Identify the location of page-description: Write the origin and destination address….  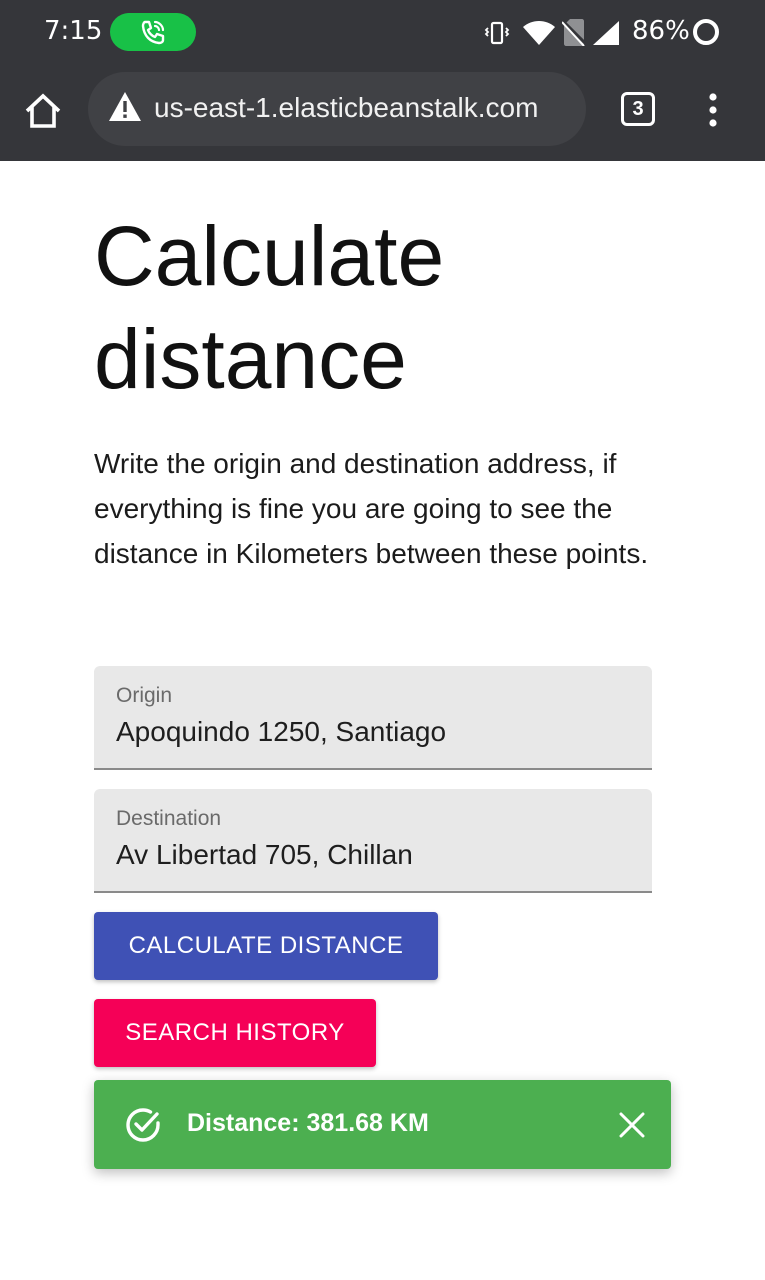
(371, 508).